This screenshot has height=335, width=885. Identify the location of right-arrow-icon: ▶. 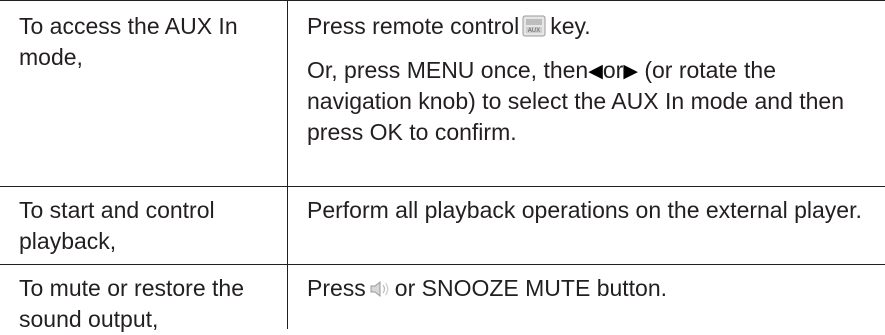
(630, 71).